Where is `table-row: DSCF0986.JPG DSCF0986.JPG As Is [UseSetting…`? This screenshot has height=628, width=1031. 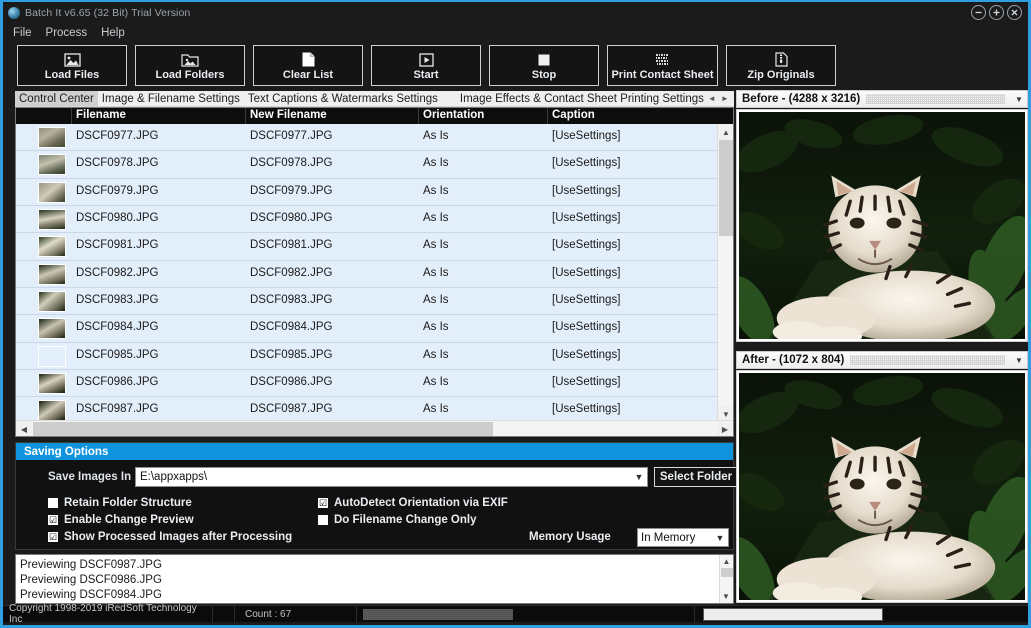 table-row: DSCF0986.JPG DSCF0986.JPG As Is [UseSetting… is located at coordinates (367, 384).